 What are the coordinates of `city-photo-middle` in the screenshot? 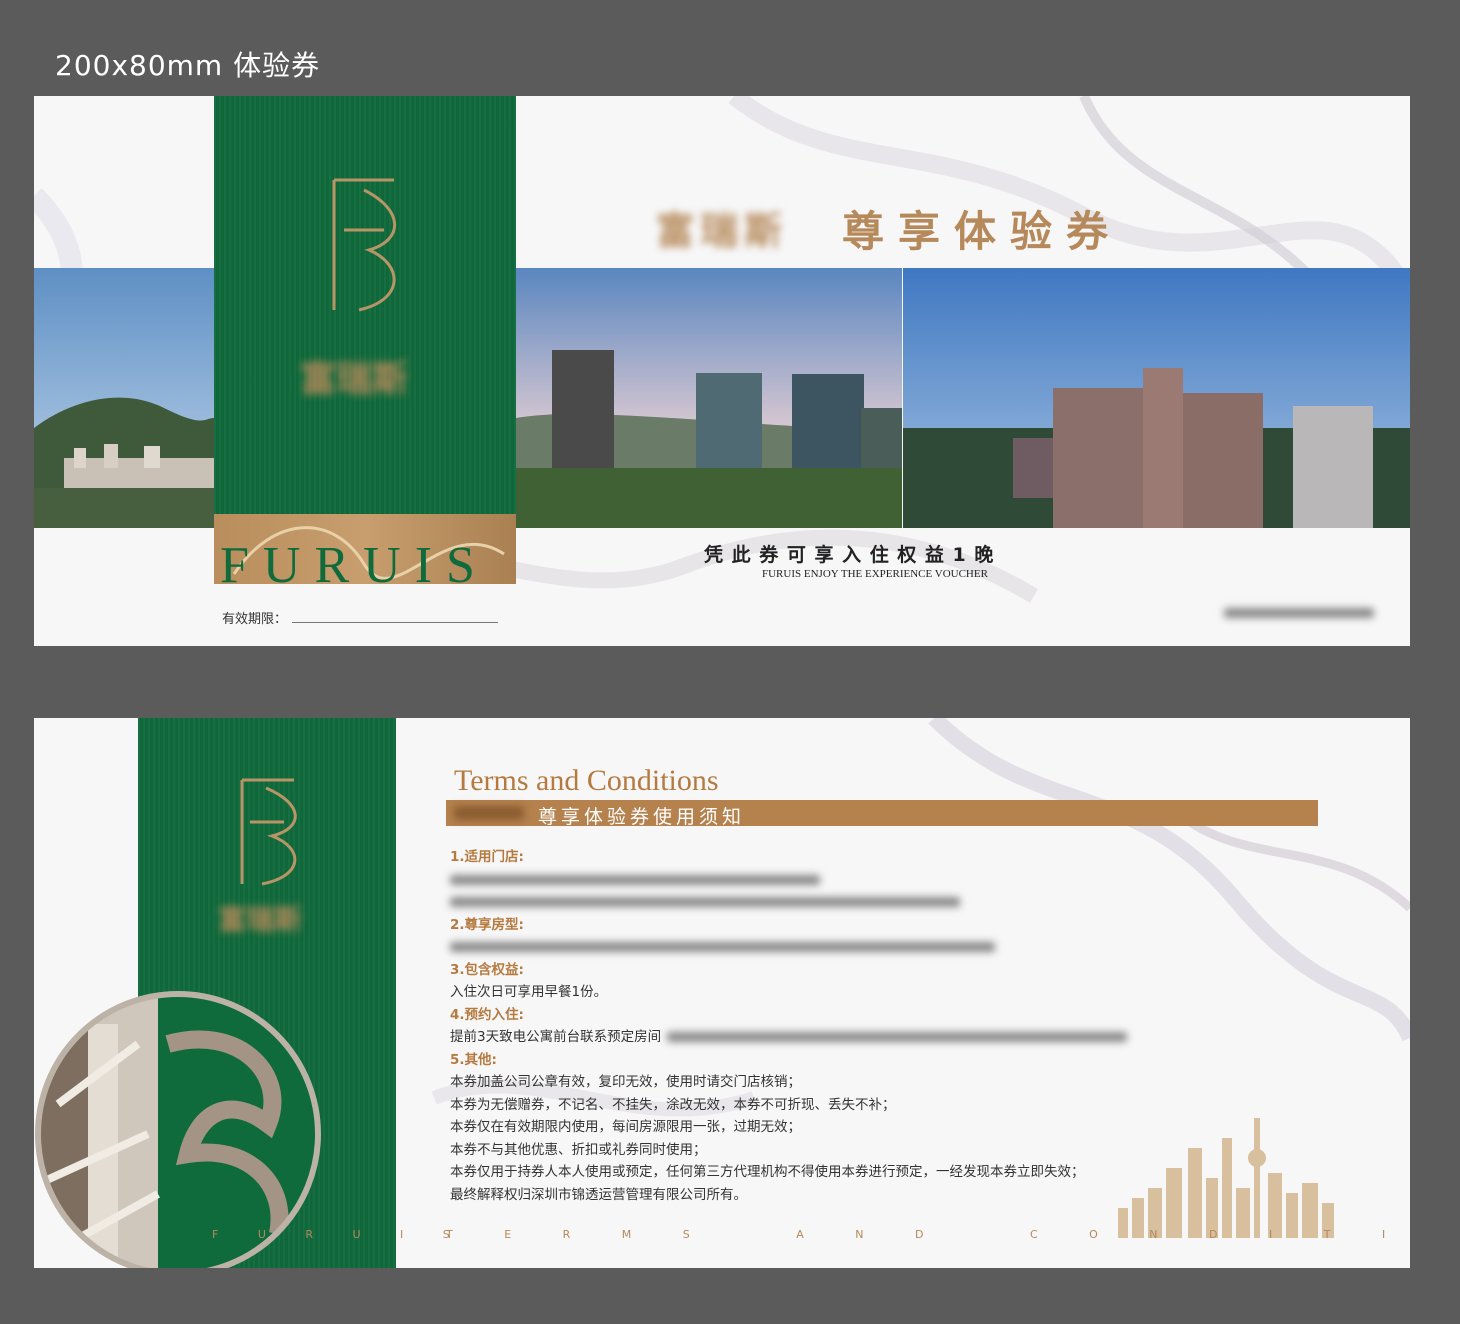 It's located at (709, 398).